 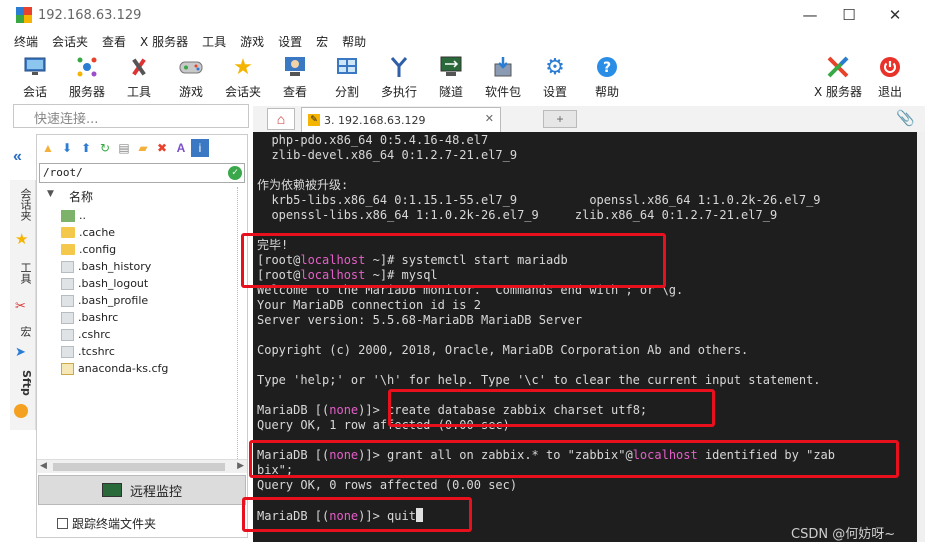 I want to click on view-icon, so click(x=295, y=67).